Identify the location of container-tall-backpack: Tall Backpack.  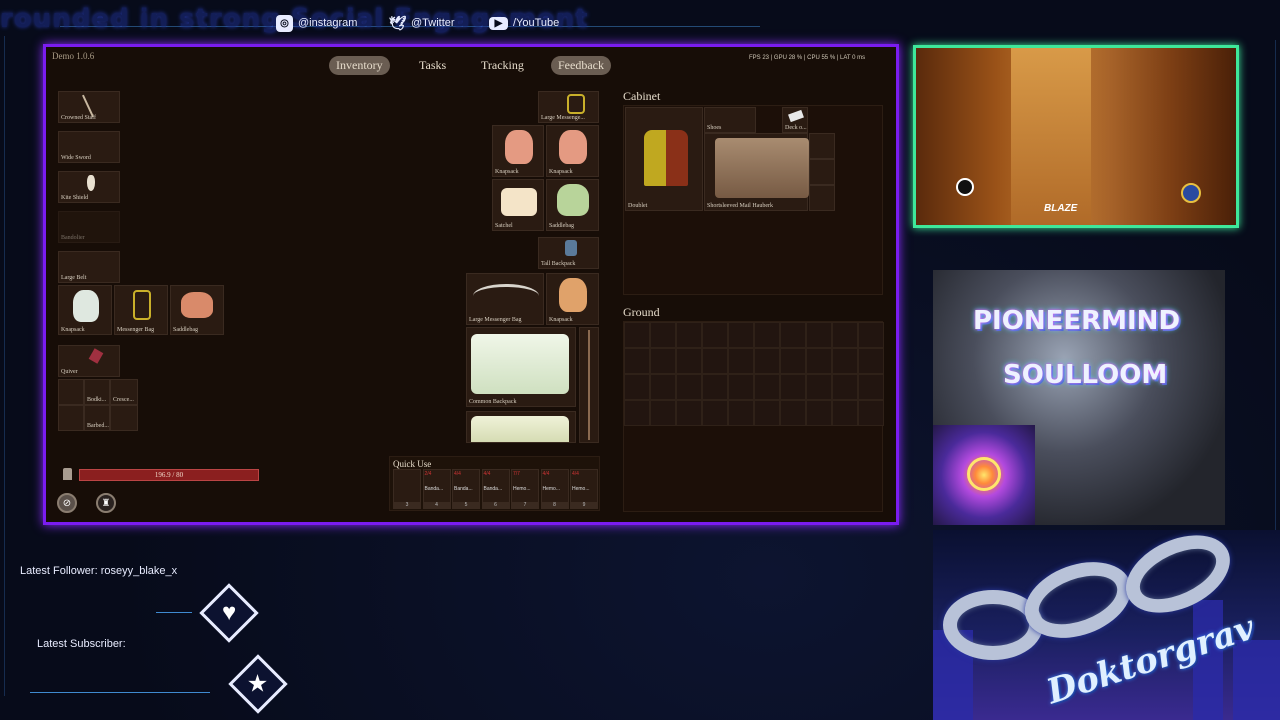
(568, 253).